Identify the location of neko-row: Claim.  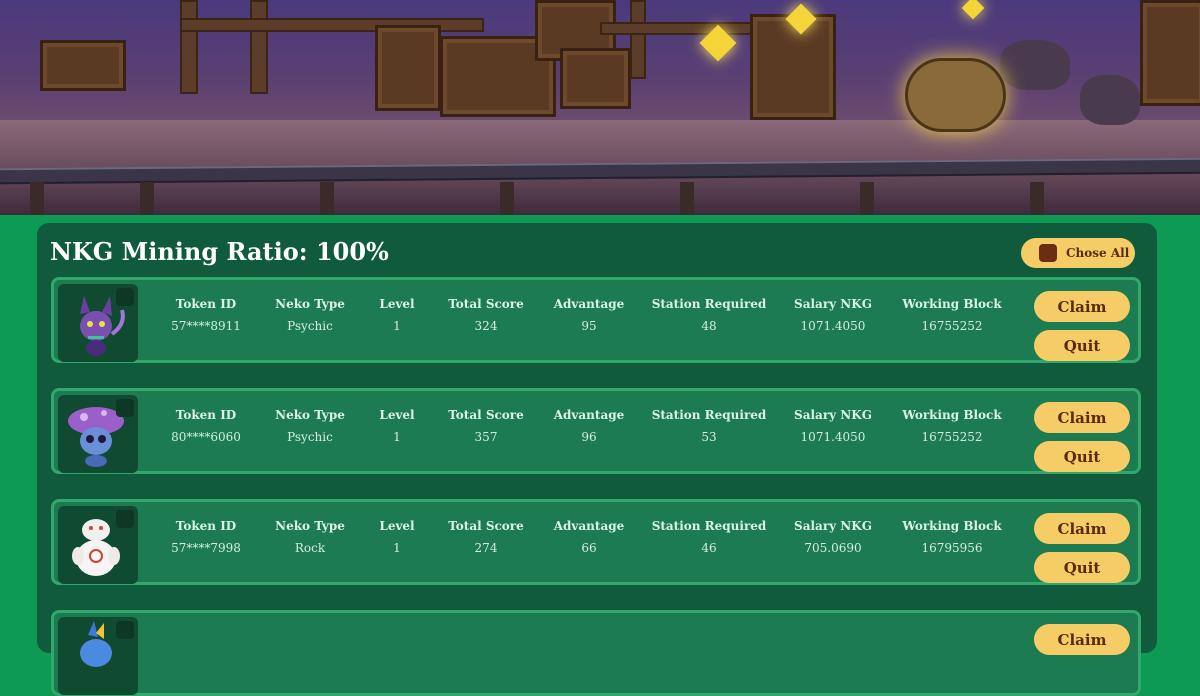
(596, 653).